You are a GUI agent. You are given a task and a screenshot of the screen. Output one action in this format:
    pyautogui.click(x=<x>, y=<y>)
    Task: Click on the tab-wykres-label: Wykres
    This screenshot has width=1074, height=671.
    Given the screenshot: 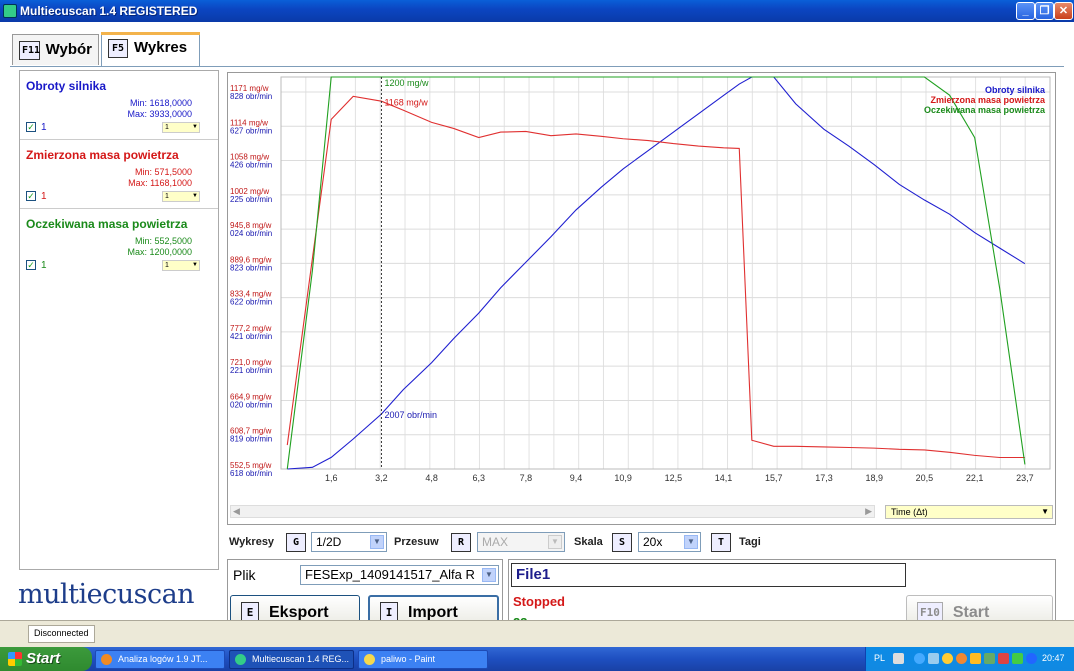 What is the action you would take?
    pyautogui.click(x=161, y=47)
    